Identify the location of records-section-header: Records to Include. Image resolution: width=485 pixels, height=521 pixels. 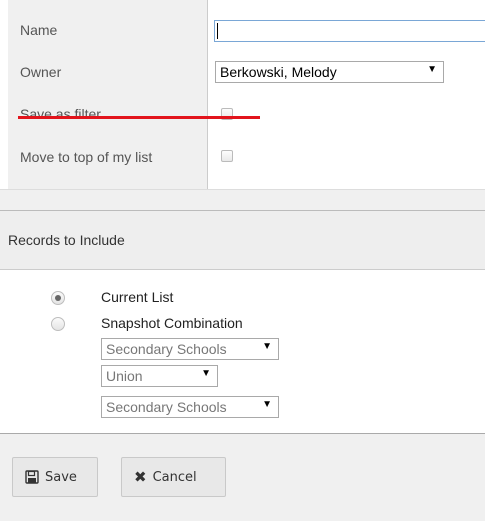
(242, 240).